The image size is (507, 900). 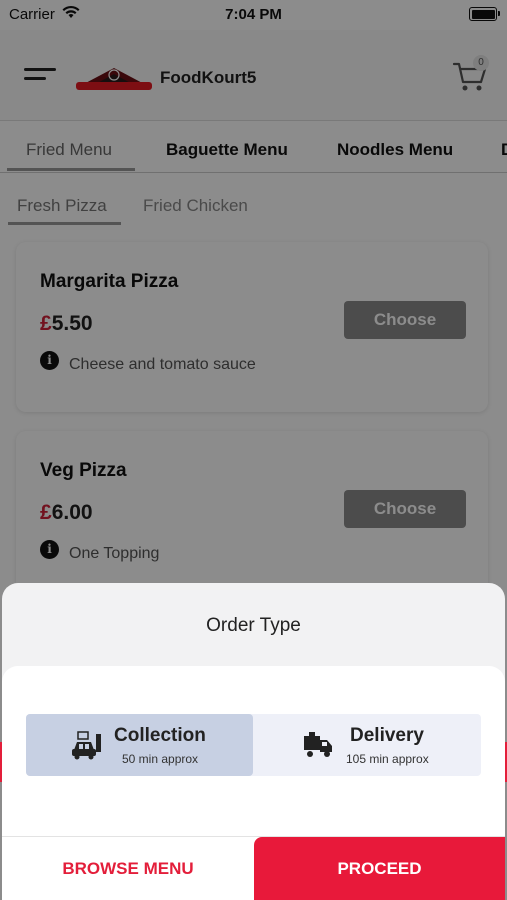 What do you see at coordinates (387, 735) in the screenshot?
I see `delivery-label: Delivery` at bounding box center [387, 735].